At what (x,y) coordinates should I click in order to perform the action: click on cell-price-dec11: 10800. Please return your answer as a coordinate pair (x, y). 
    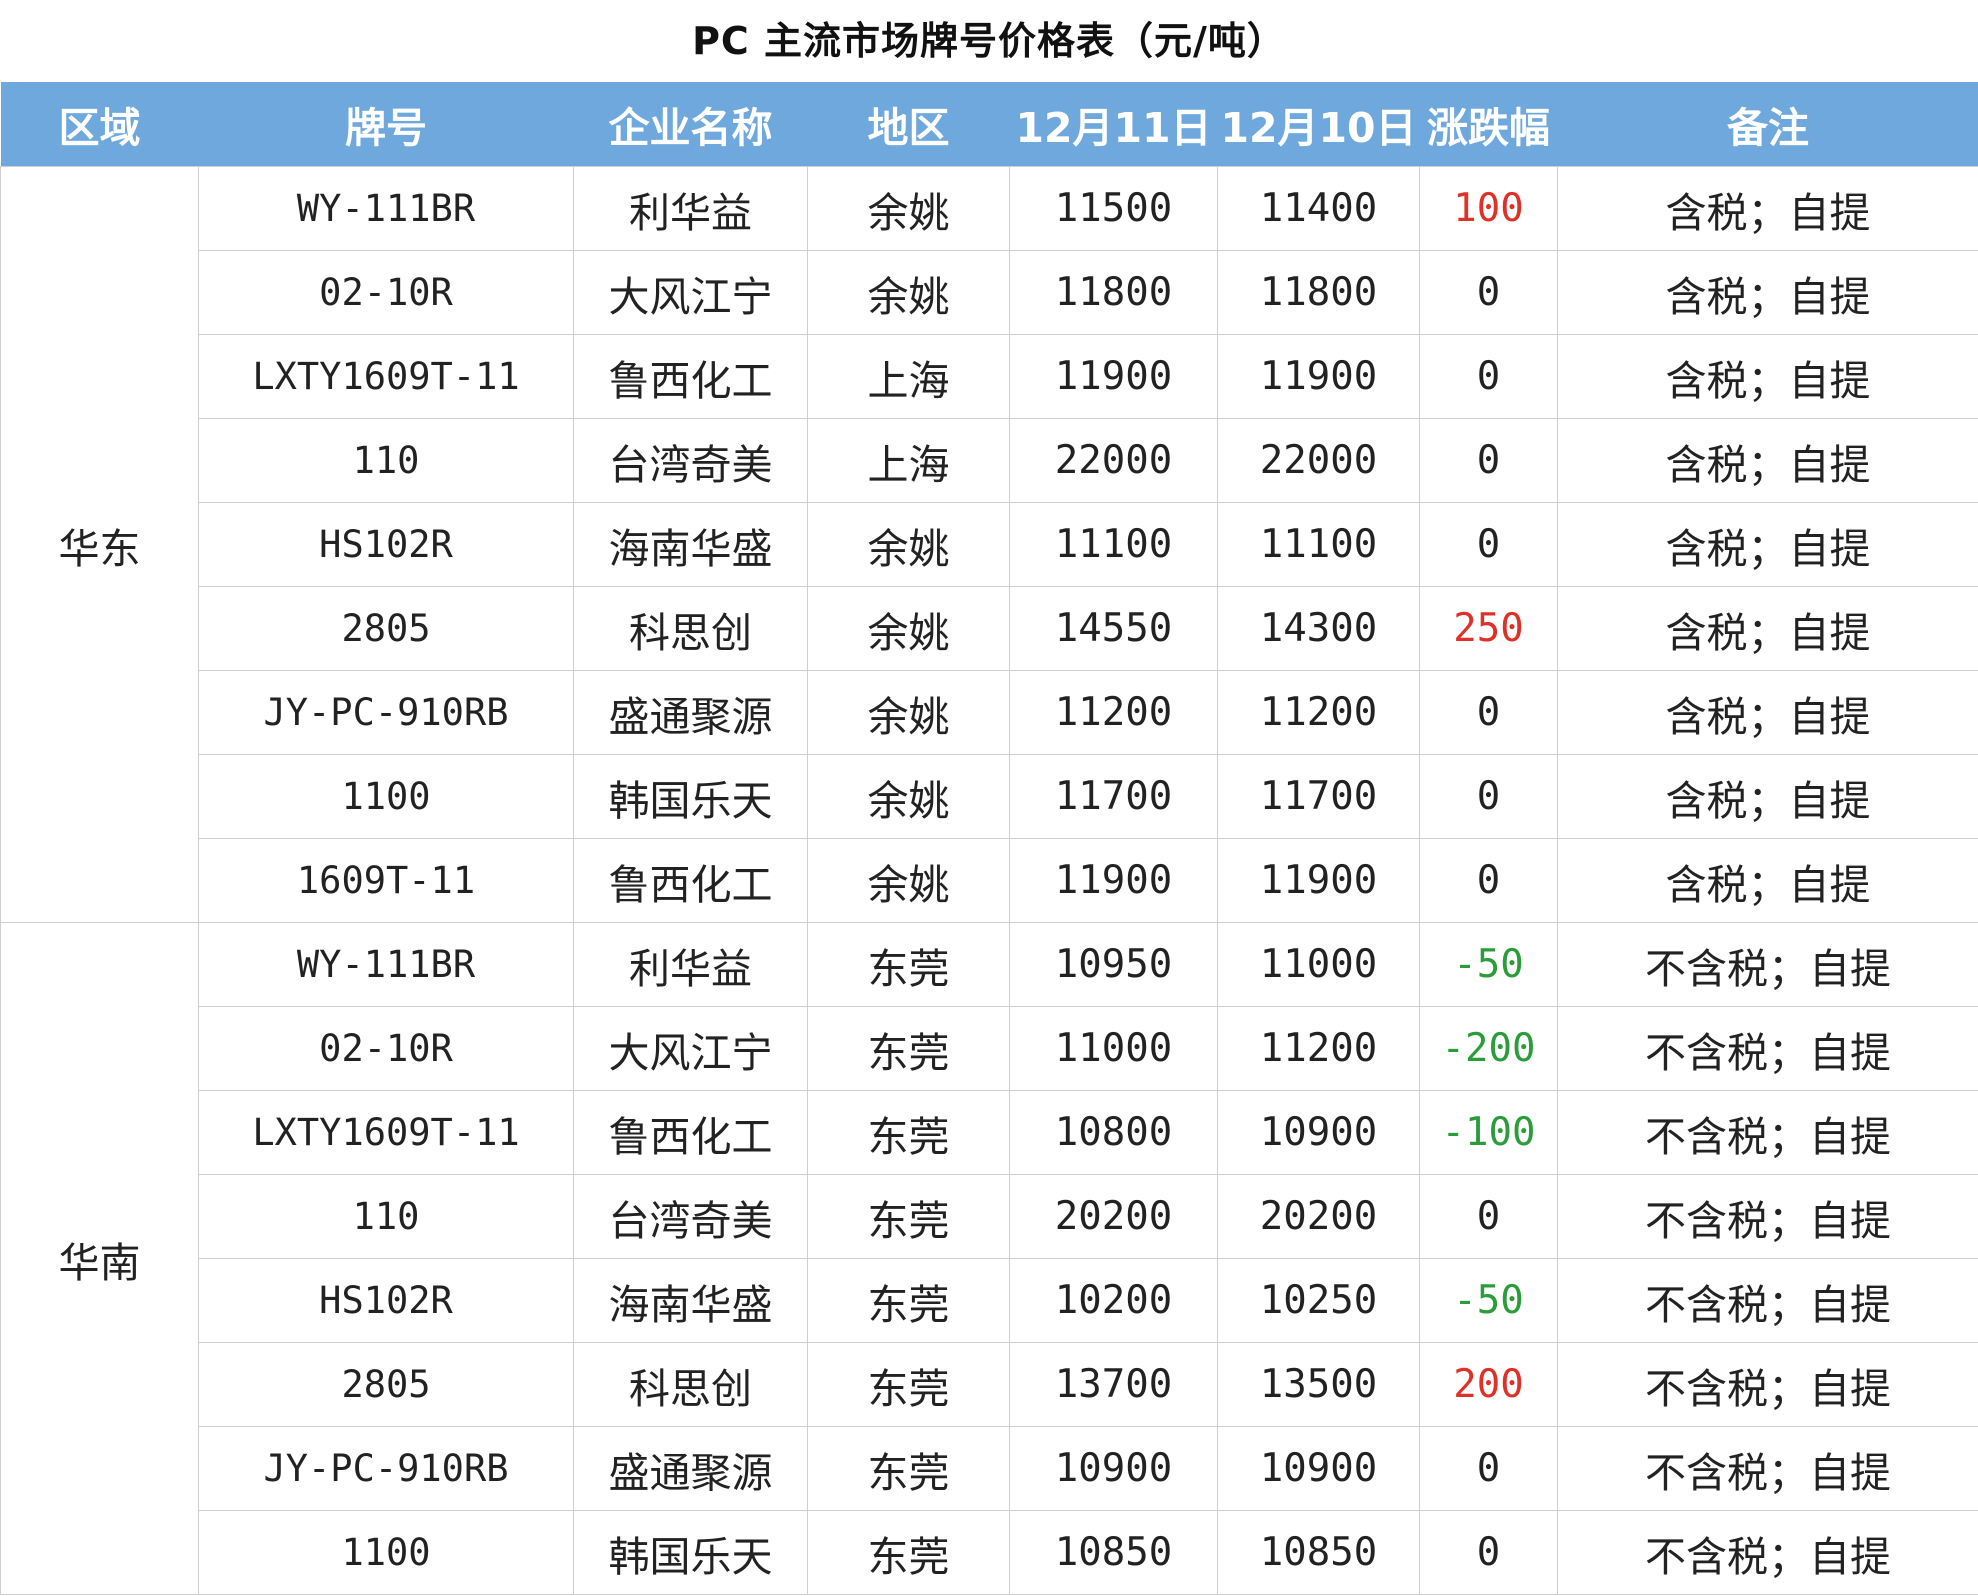
    Looking at the image, I should click on (1113, 1132).